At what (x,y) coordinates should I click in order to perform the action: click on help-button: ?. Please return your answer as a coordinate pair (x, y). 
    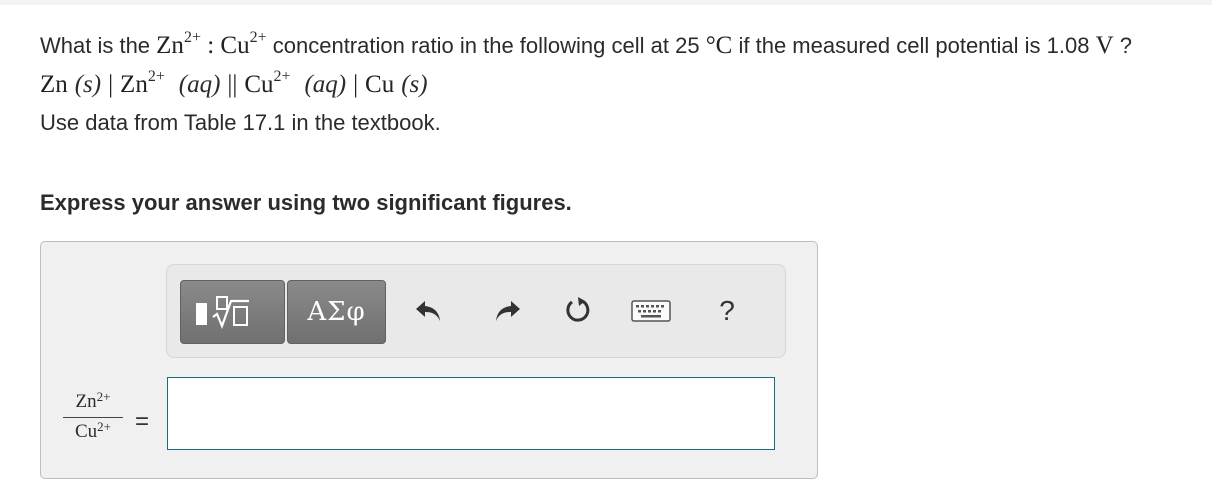
    Looking at the image, I should click on (727, 311).